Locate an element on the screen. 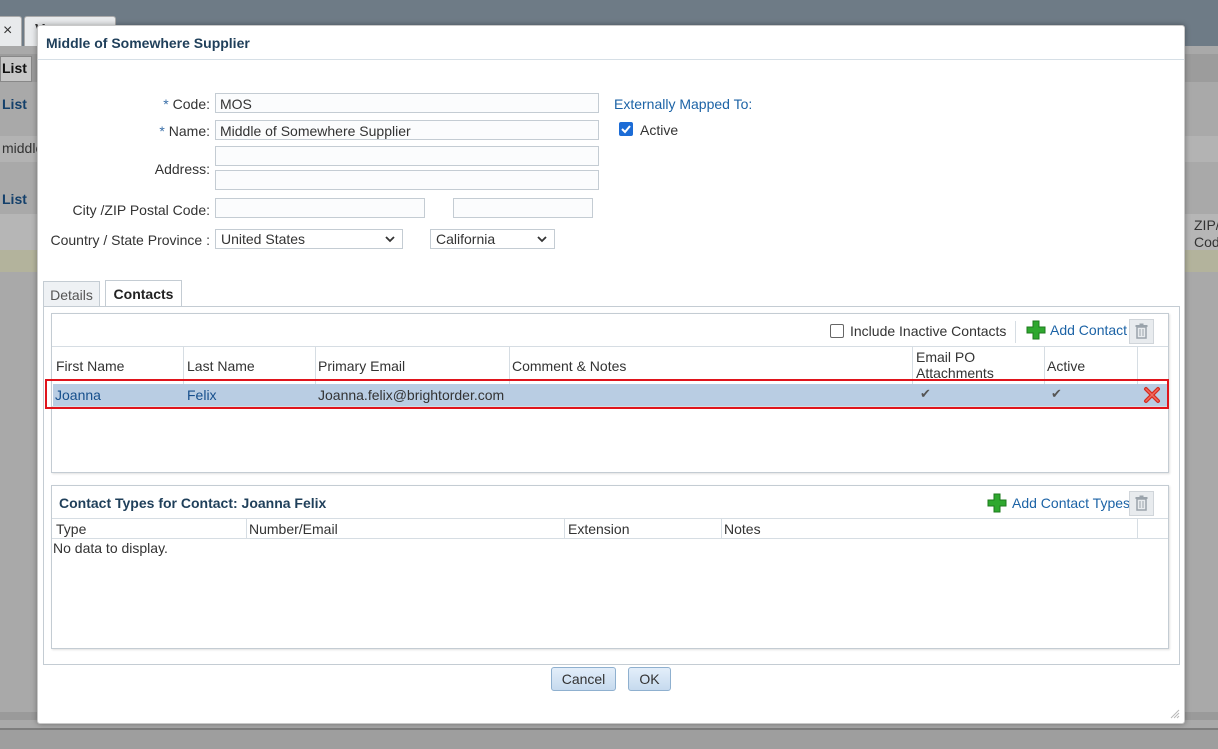 The height and width of the screenshot is (749, 1218). delete-contact-button is located at coordinates (1141, 331).